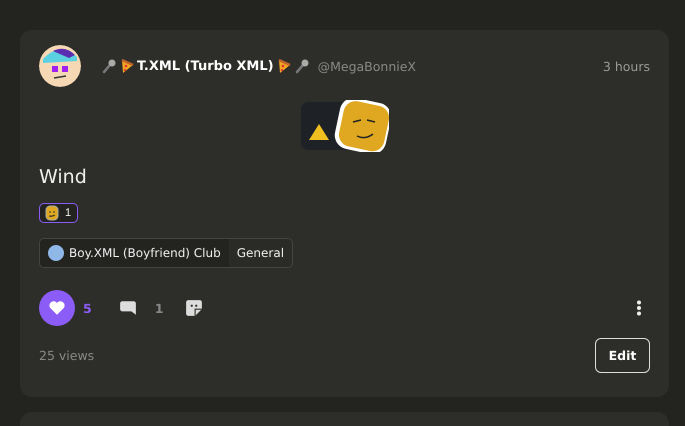 The height and width of the screenshot is (426, 685). What do you see at coordinates (205, 66) in the screenshot?
I see `author-name: T.XML (Turbo XML)` at bounding box center [205, 66].